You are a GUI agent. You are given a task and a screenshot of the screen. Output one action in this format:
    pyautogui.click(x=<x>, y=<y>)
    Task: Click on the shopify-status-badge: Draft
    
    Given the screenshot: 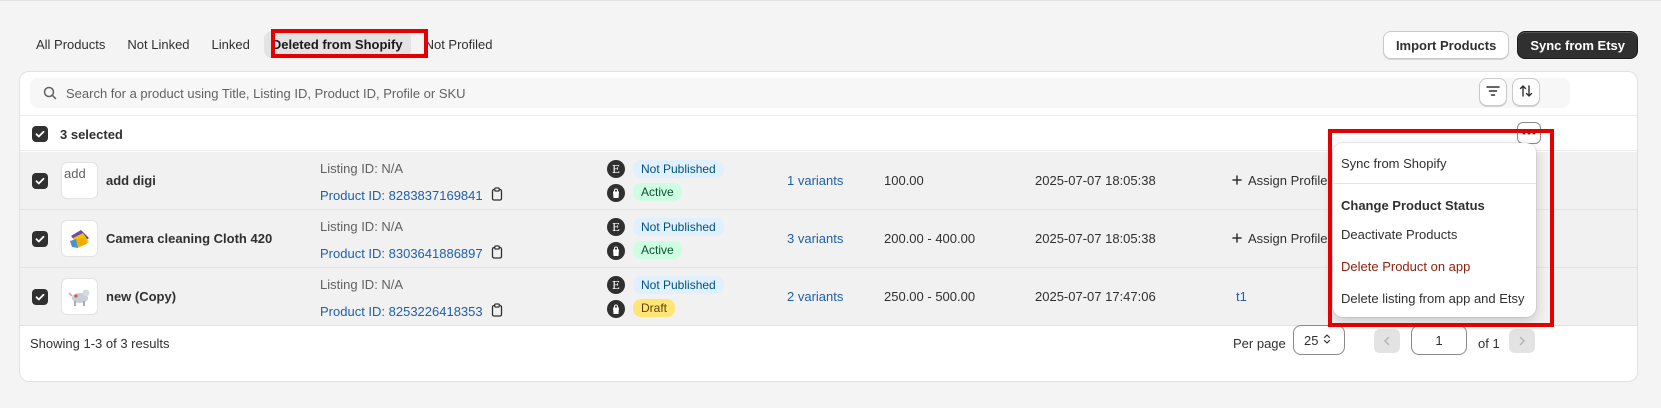 What is the action you would take?
    pyautogui.click(x=654, y=308)
    